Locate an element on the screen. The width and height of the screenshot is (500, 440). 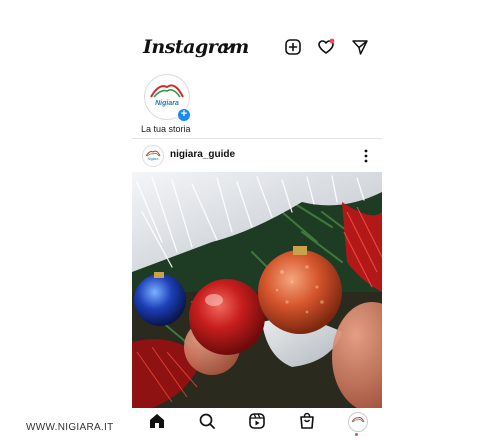
chevron-down-icon is located at coordinates (228, 47).